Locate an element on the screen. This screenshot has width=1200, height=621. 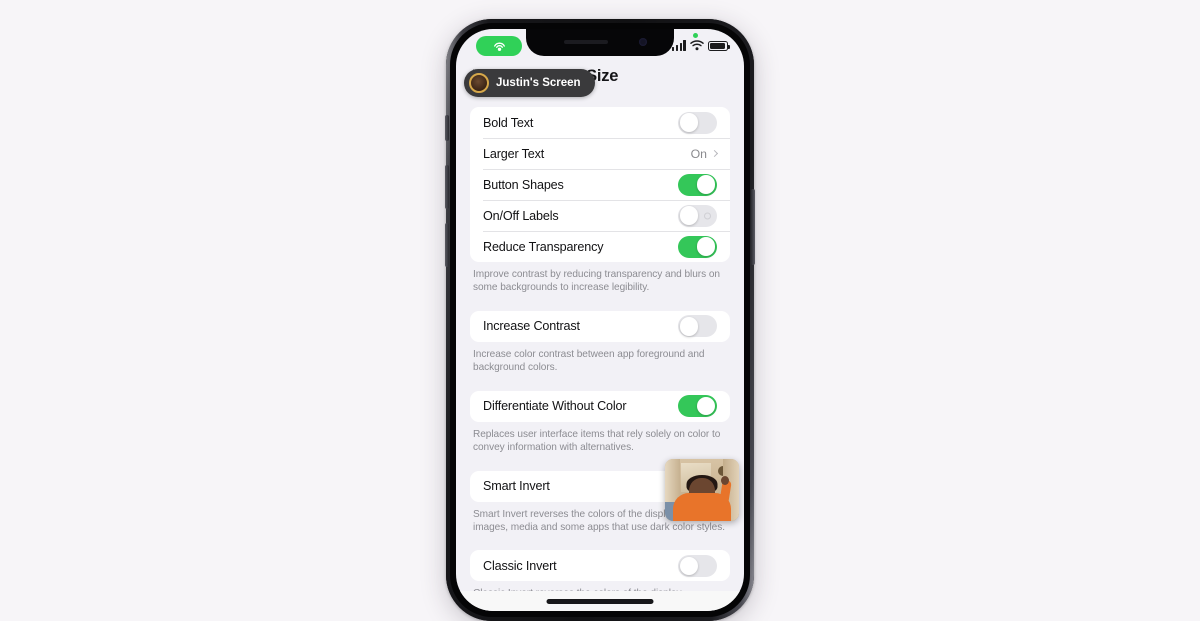
home-indicator is located at coordinates (600, 601).